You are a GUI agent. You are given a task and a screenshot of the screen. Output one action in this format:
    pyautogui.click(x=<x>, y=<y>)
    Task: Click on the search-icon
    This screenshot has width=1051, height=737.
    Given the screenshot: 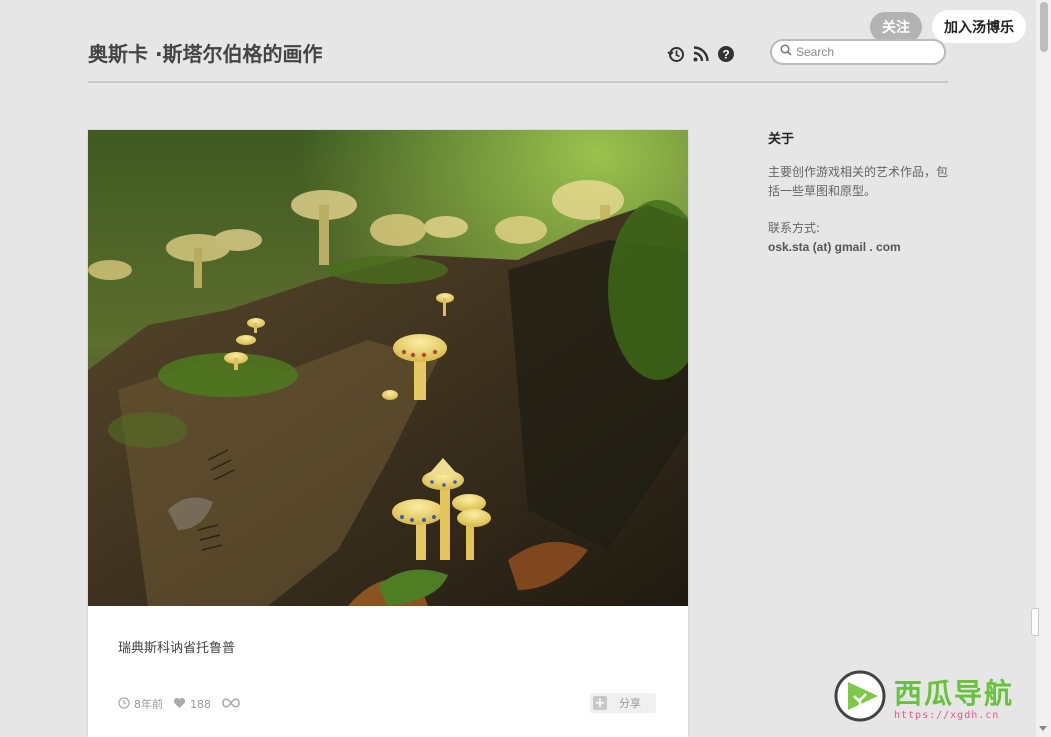 What is the action you would take?
    pyautogui.click(x=786, y=52)
    